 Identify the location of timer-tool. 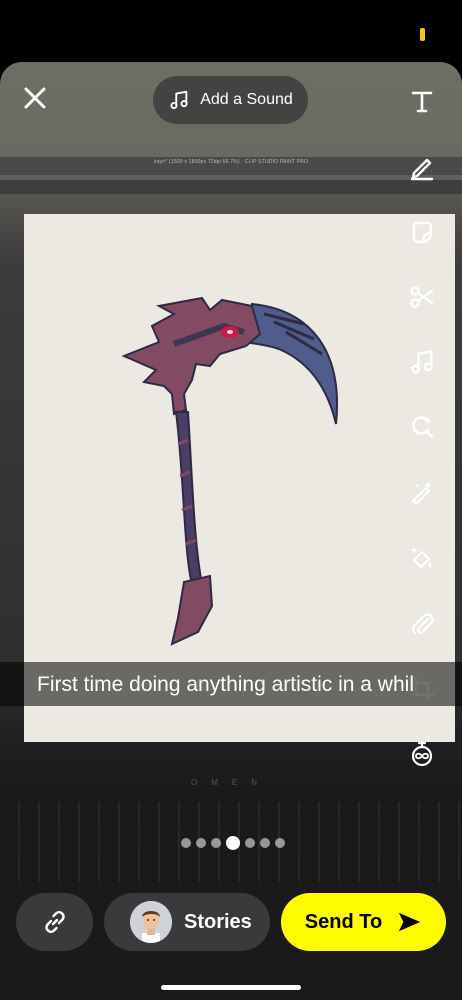
(422, 754).